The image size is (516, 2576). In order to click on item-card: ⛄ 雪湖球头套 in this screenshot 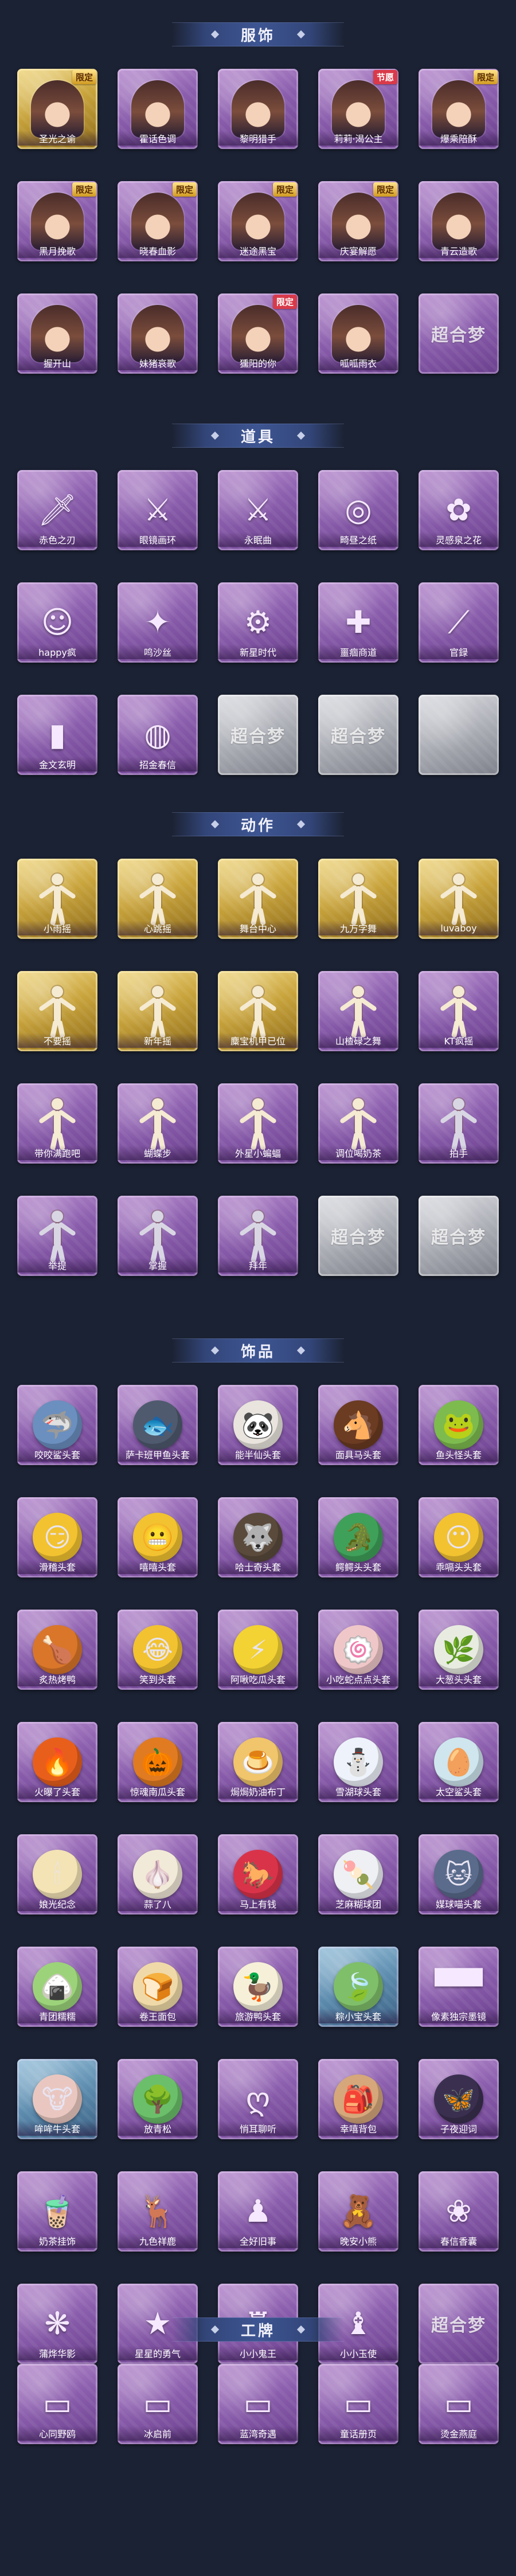, I will do `click(358, 1762)`.